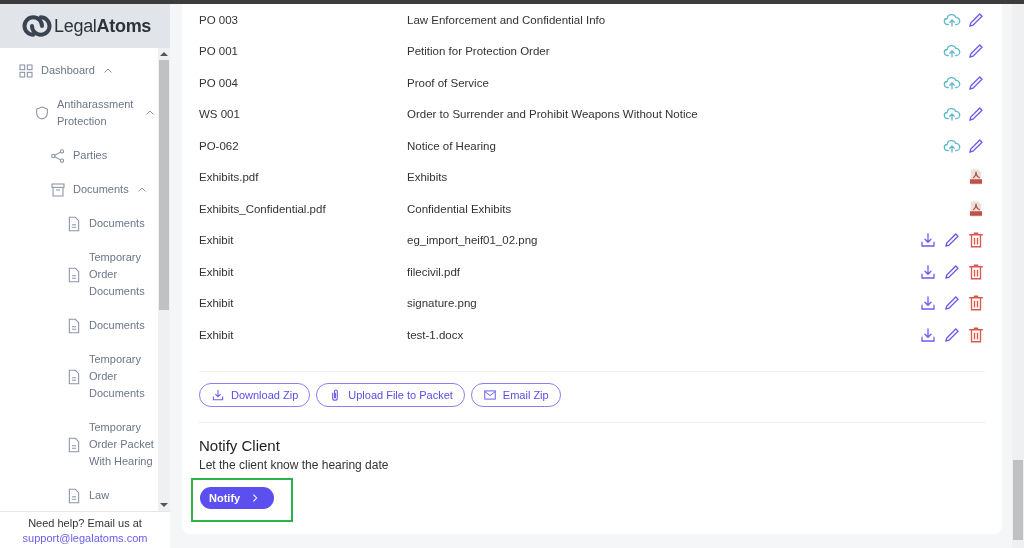  What do you see at coordinates (85, 522) in the screenshot?
I see `help-text: Need help? Email us at` at bounding box center [85, 522].